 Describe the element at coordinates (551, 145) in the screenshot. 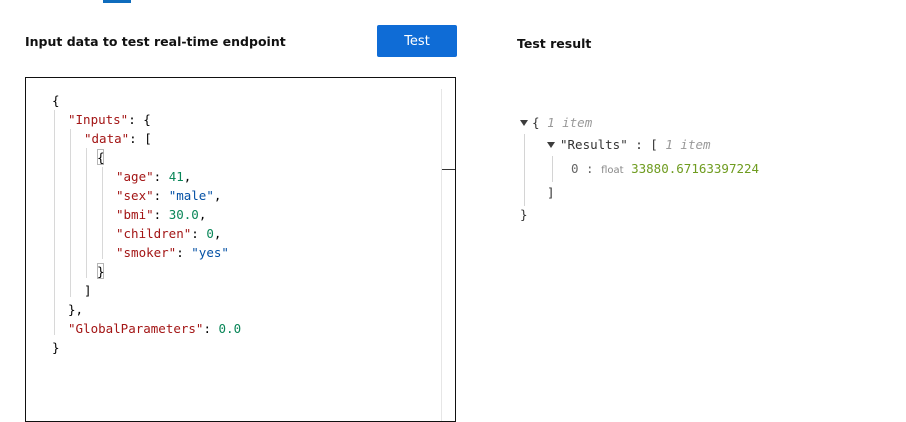

I see `collapse-results-caret` at that location.